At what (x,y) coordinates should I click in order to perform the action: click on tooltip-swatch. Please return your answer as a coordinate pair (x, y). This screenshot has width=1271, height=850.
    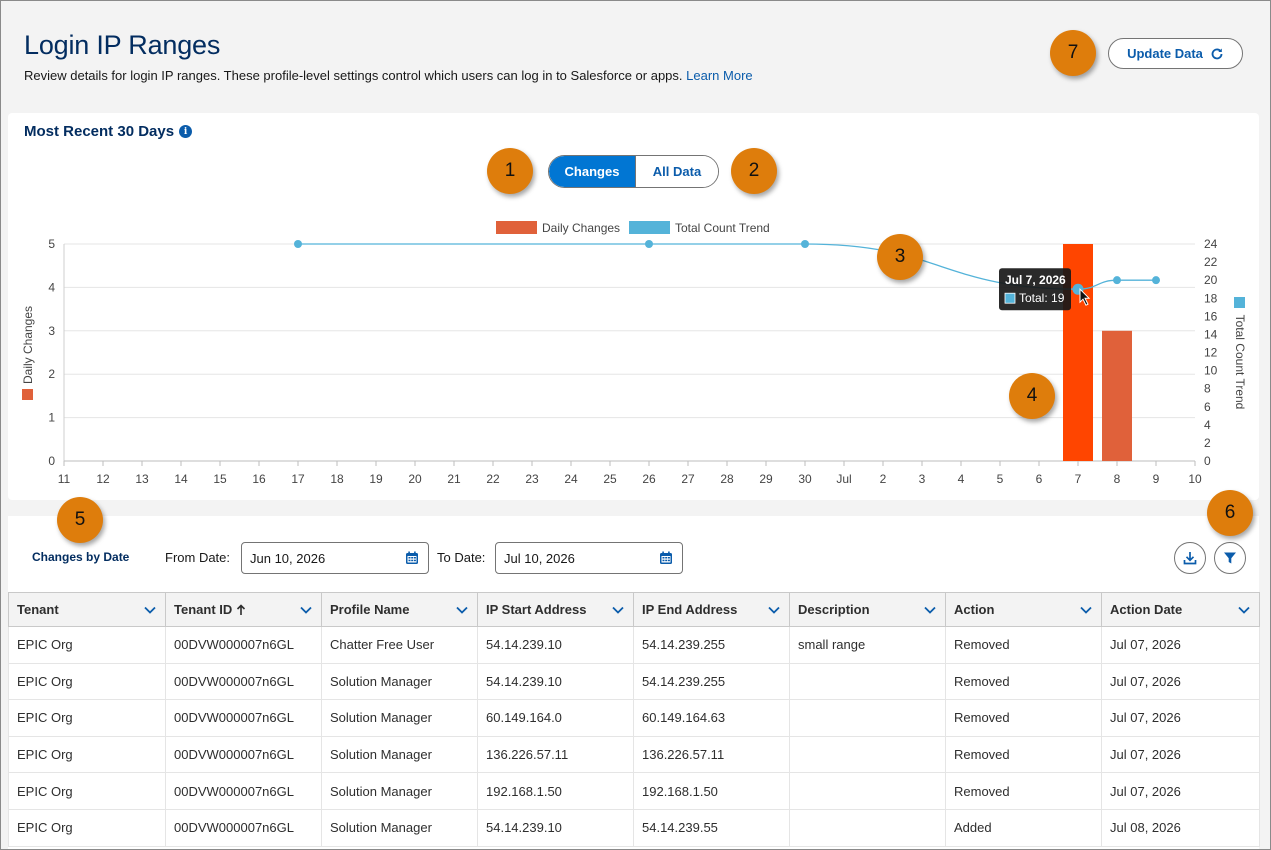
    Looking at the image, I should click on (1010, 298).